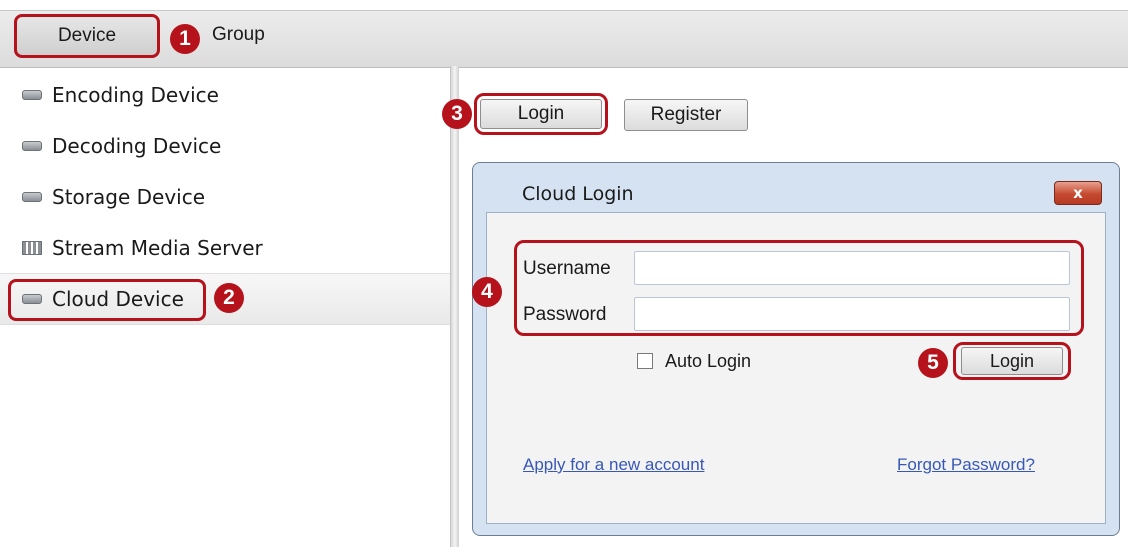 Image resolution: width=1128 pixels, height=547 pixels. What do you see at coordinates (565, 314) in the screenshot?
I see `password-label: Password` at bounding box center [565, 314].